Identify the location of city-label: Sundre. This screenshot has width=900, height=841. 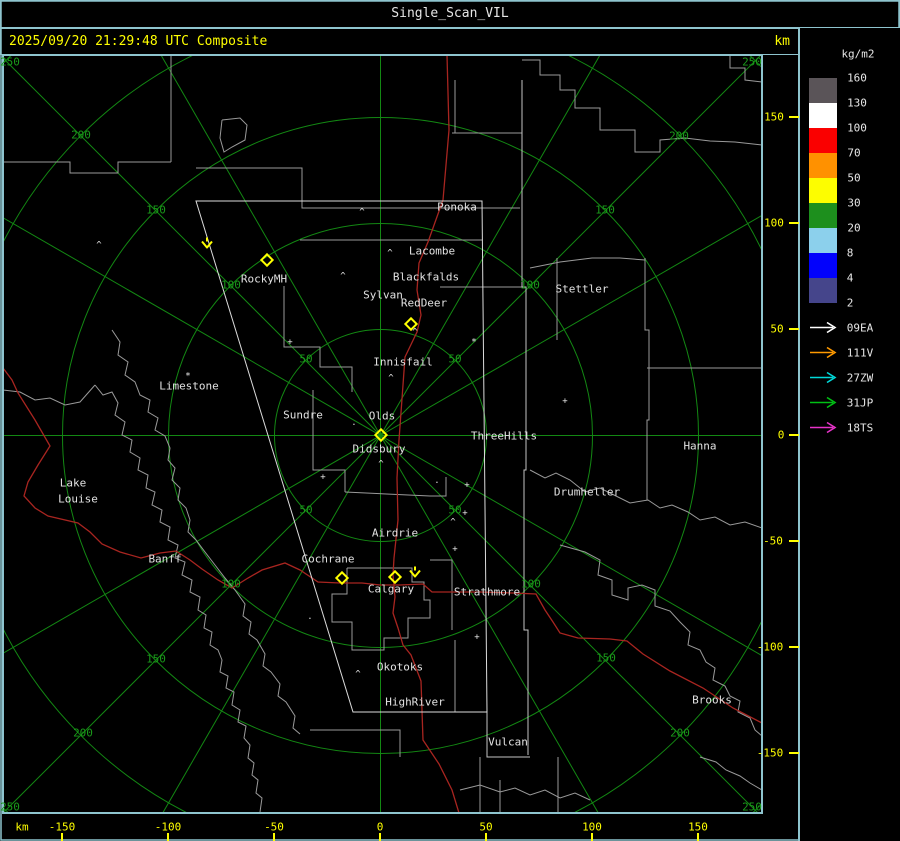
(303, 415).